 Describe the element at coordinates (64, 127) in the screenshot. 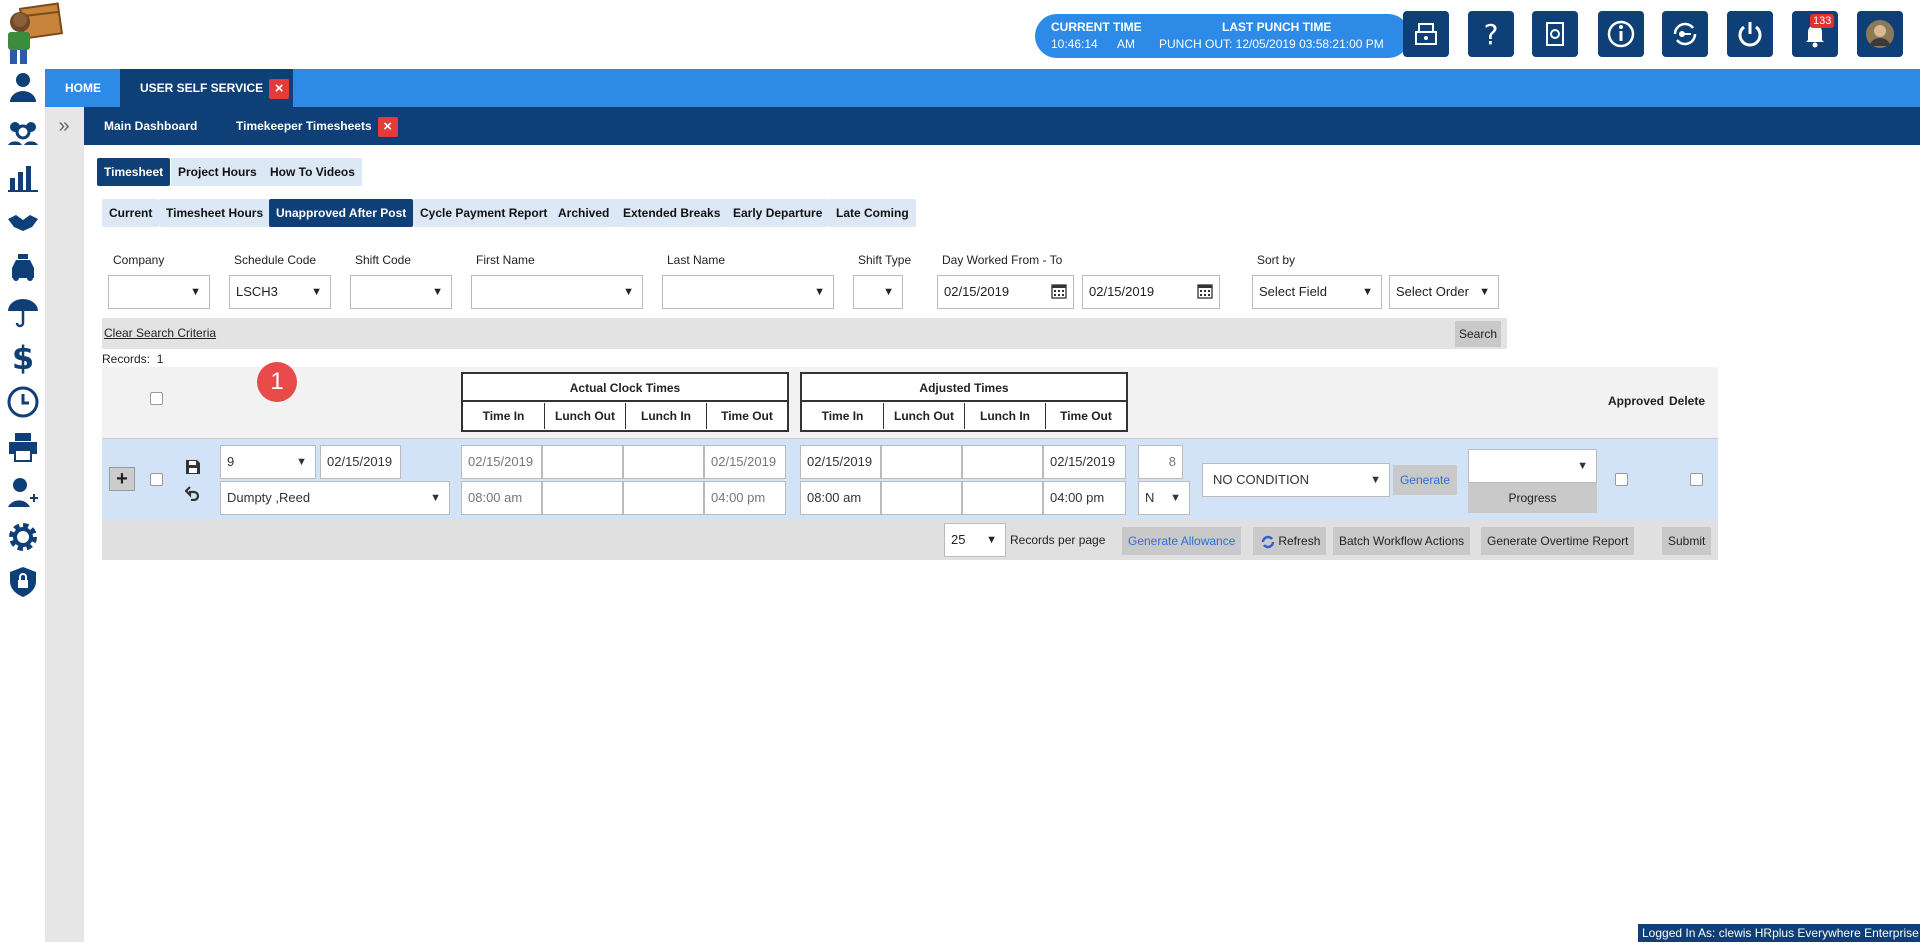

I see `expand-chevron-icon: »` at that location.